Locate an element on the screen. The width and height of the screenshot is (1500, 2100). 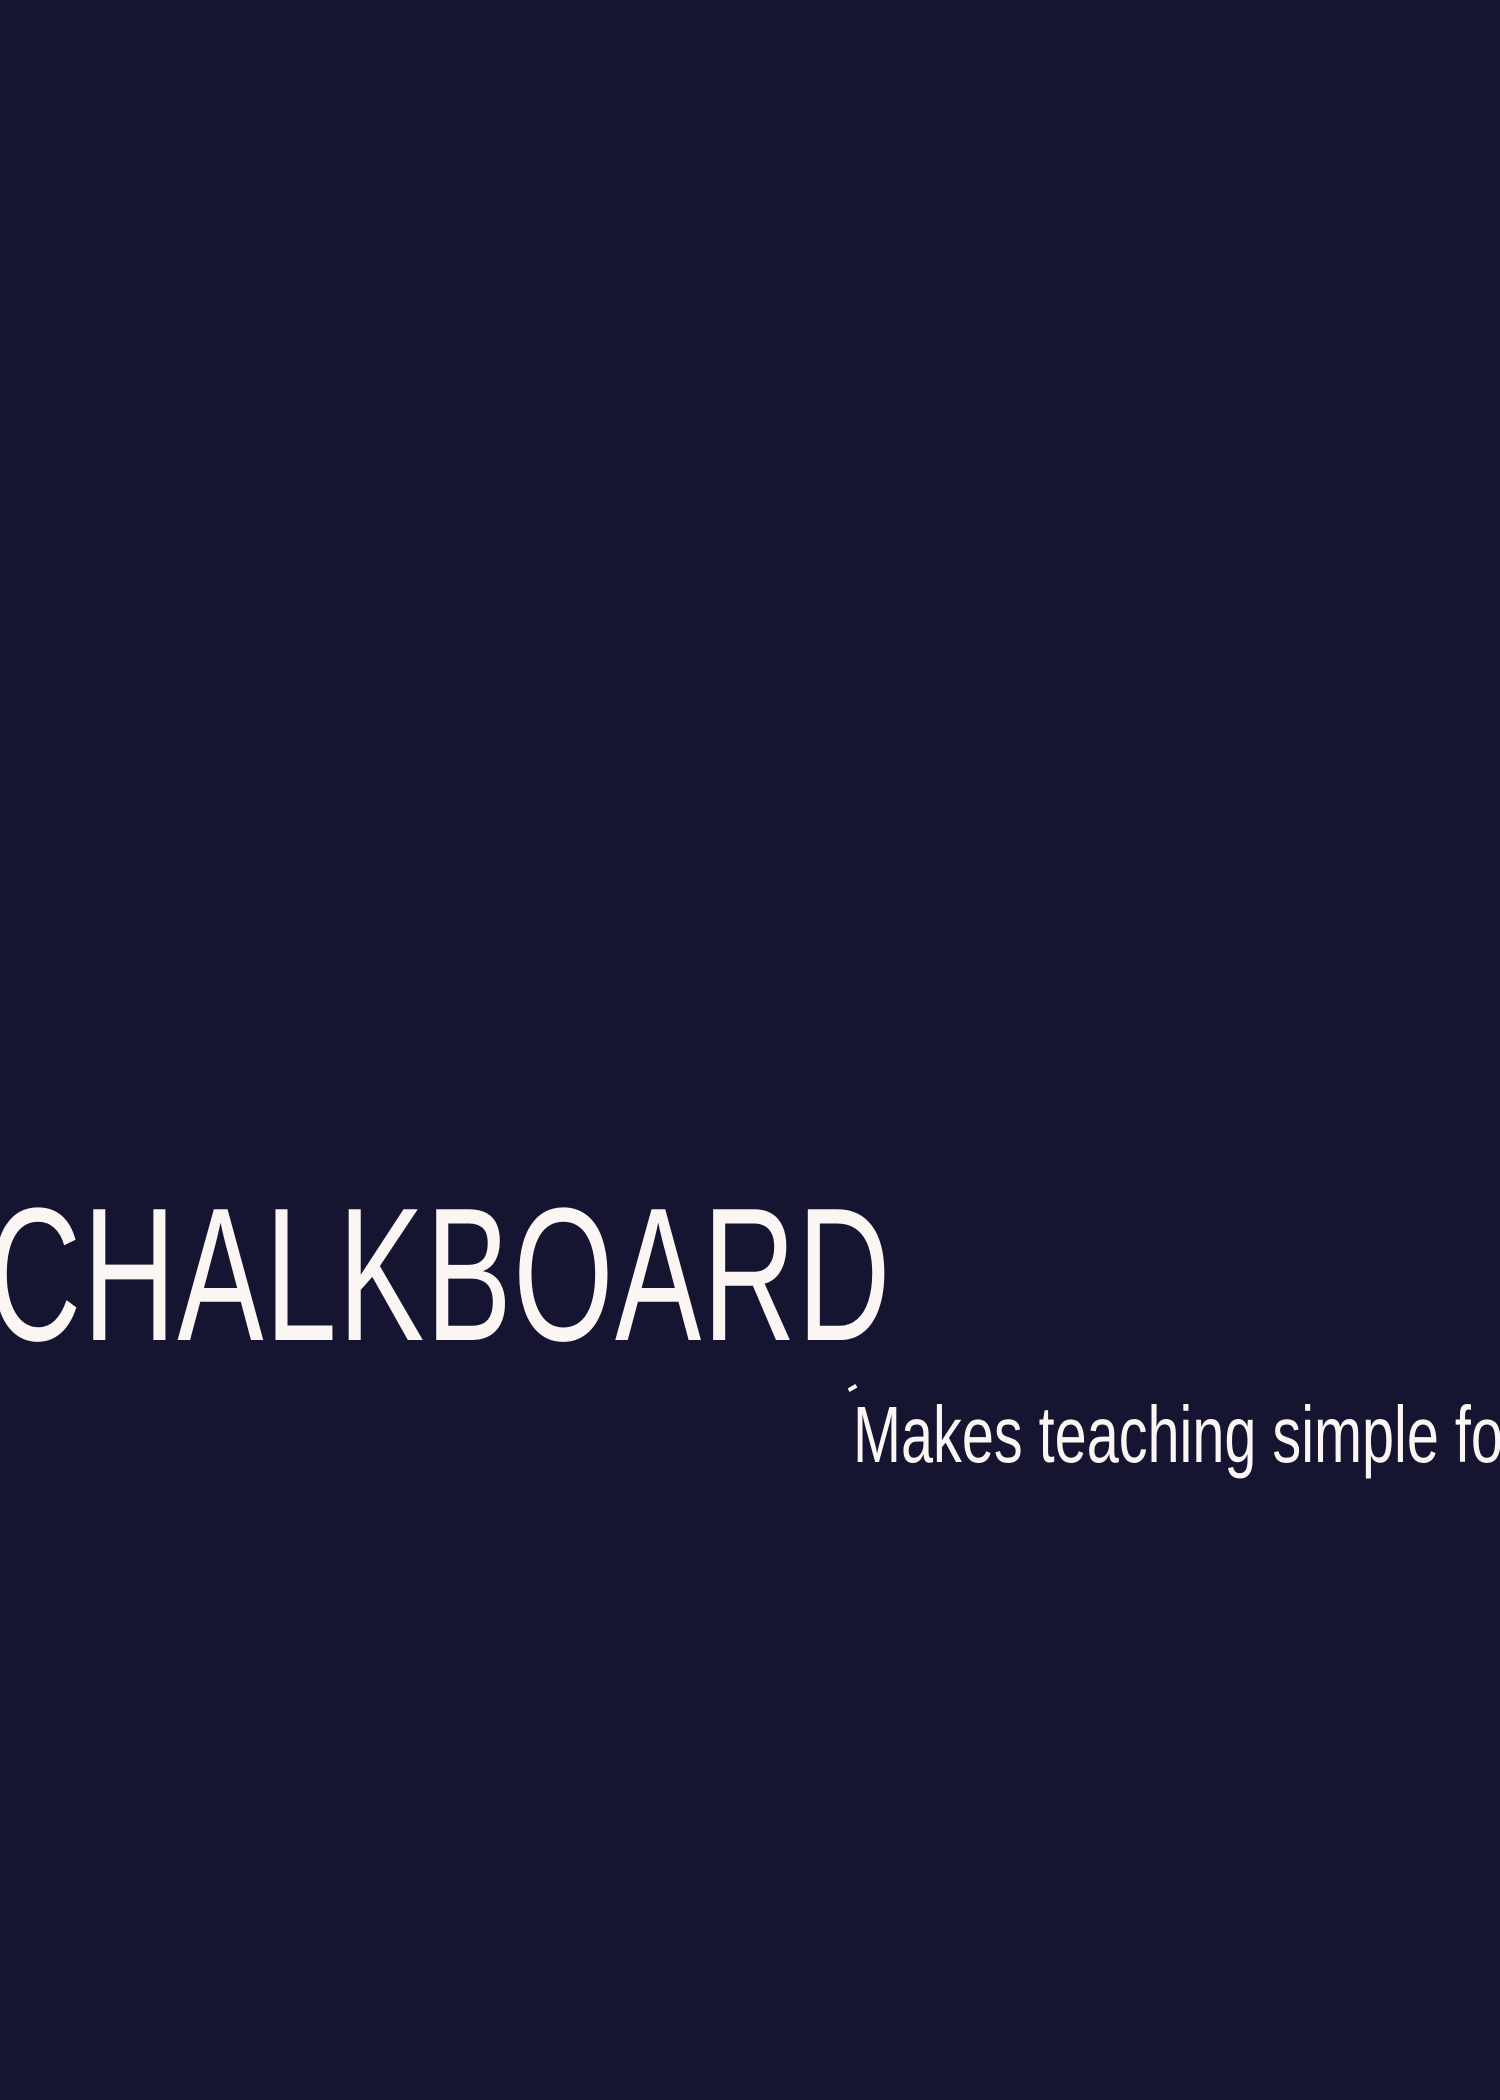
tagline: Makes teaching simple fo is located at coordinates (1176, 1434).